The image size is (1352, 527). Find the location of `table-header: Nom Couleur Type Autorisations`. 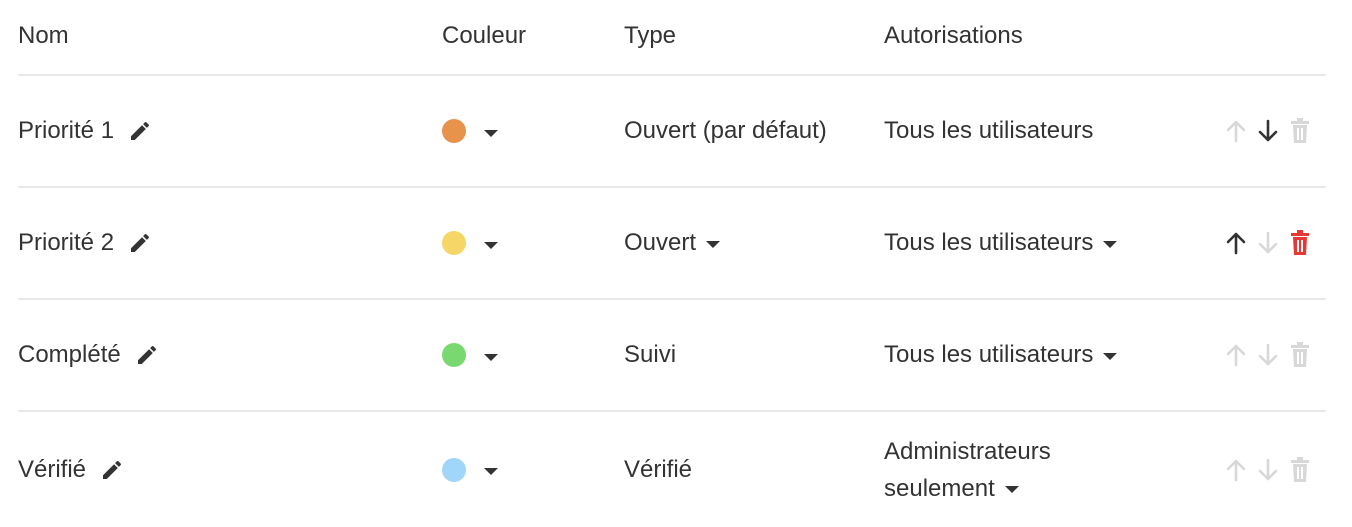

table-header: Nom Couleur Type Autorisations is located at coordinates (672, 38).